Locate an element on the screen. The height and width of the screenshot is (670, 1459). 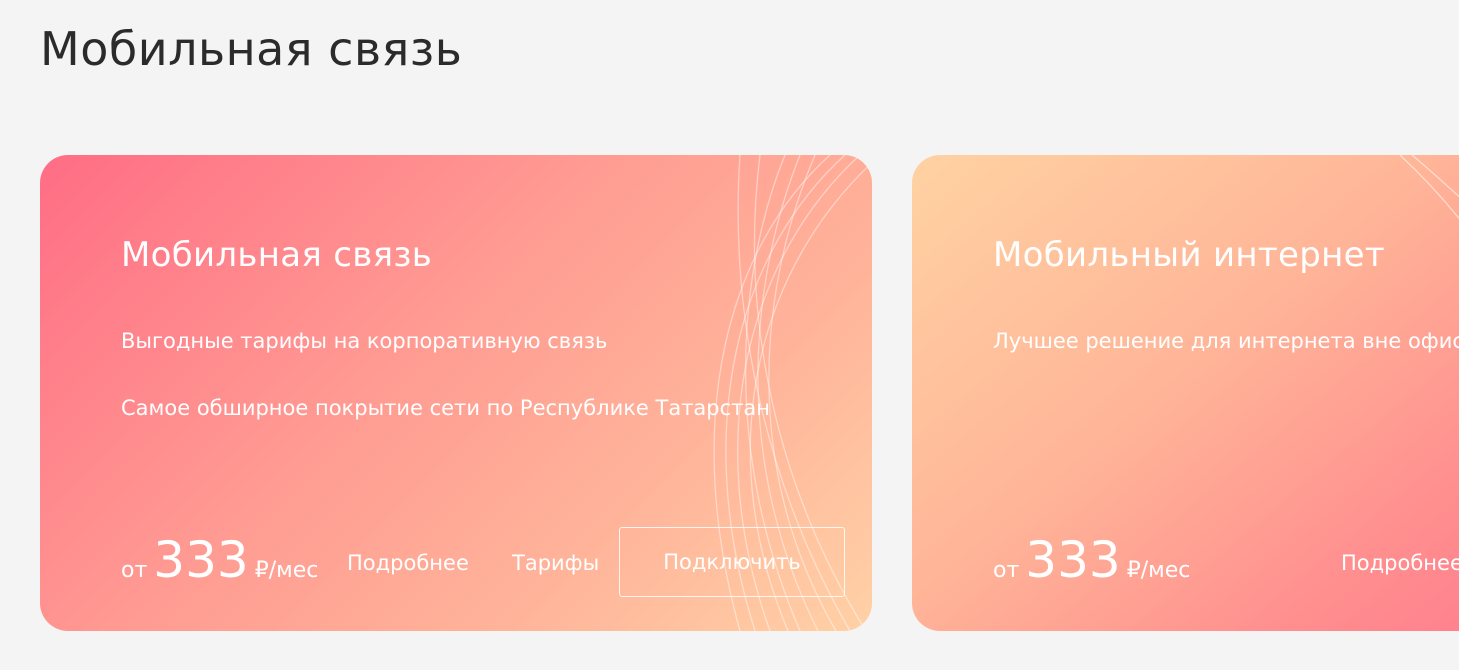
card-title: Мобильная связь is located at coordinates (277, 255).